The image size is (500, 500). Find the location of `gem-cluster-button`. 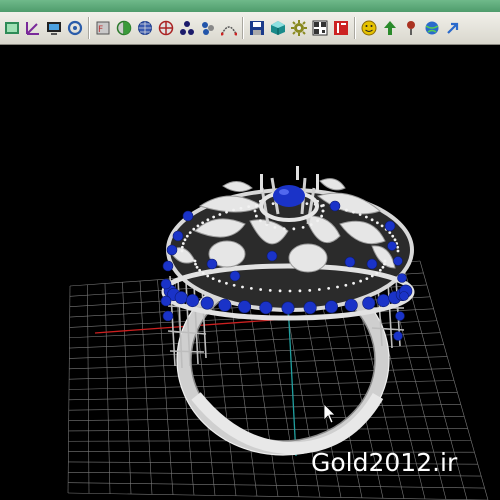

gem-cluster-button is located at coordinates (208, 28).